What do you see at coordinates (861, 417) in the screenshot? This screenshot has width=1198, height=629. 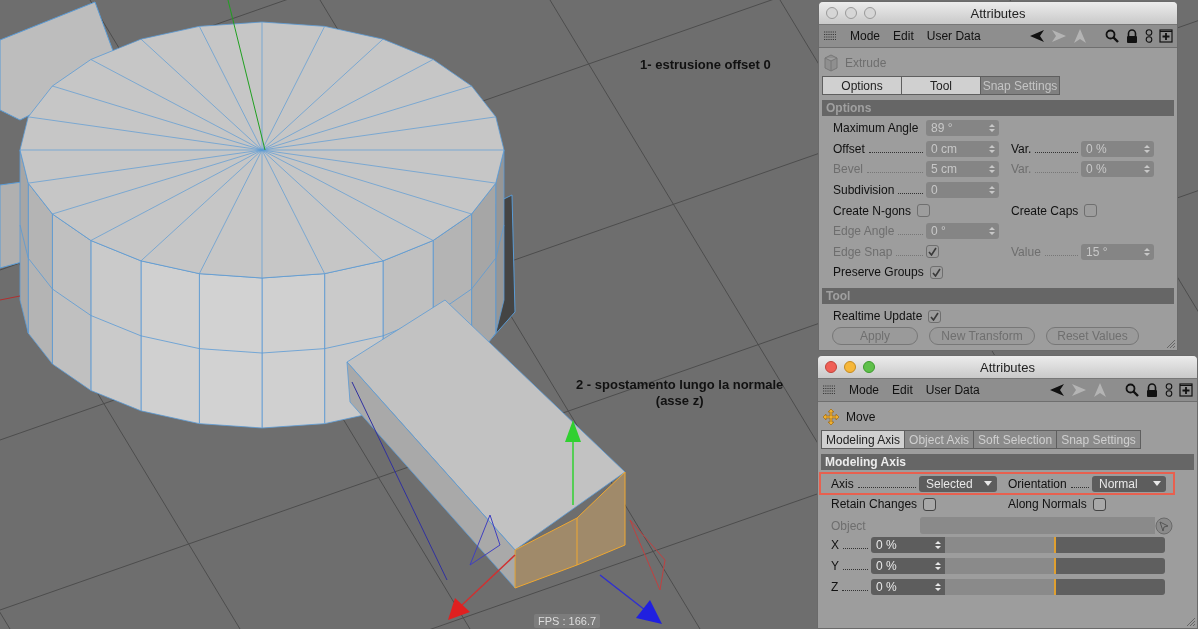 I see `tool-name: Move` at bounding box center [861, 417].